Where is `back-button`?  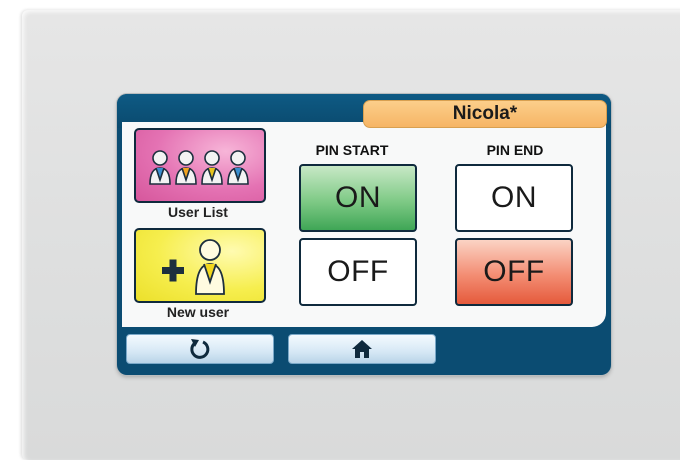
back-button is located at coordinates (200, 349).